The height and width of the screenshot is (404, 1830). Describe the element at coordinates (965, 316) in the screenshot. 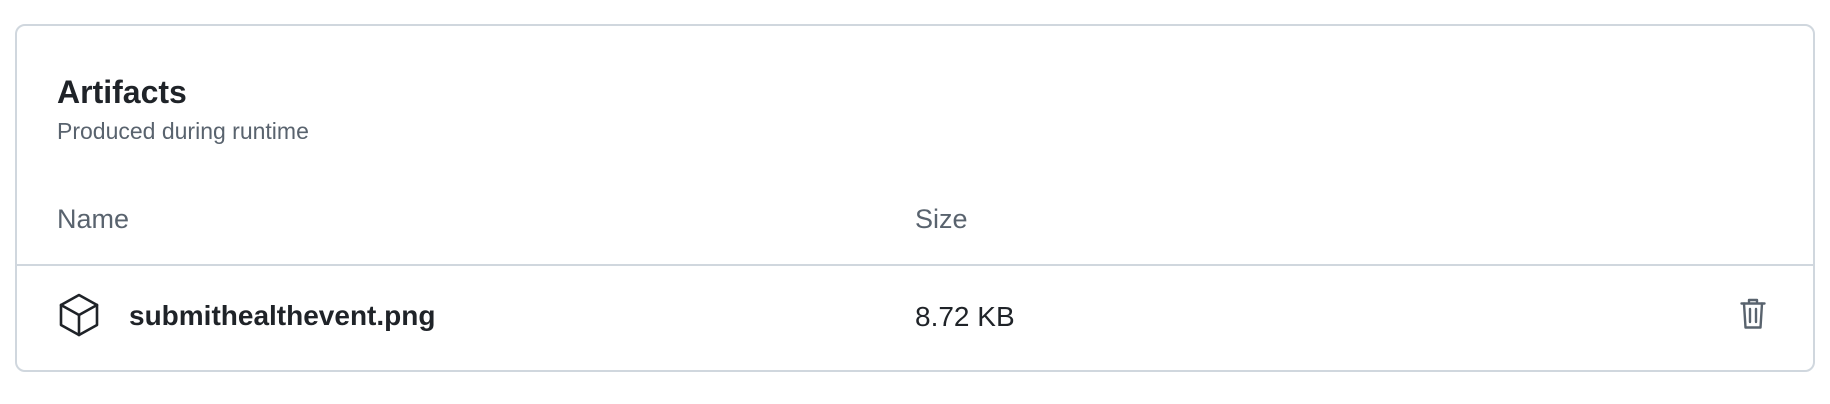

I see `artifact-size: 8.72 KB` at that location.